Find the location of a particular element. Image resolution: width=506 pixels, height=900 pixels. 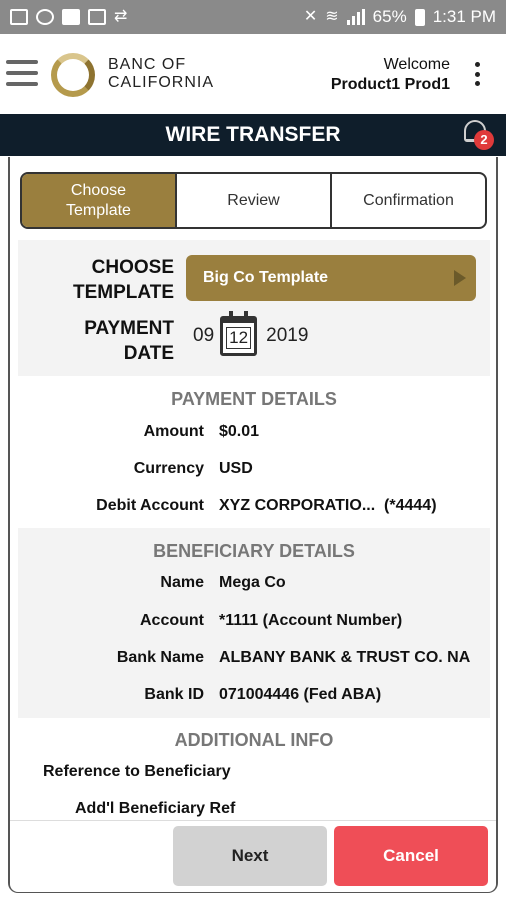

date-day: 12 is located at coordinates (239, 338).